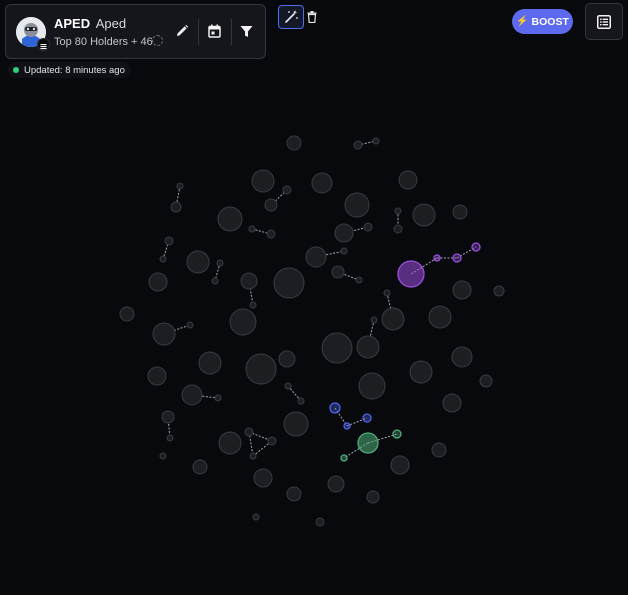 This screenshot has width=628, height=595. Describe the element at coordinates (312, 17) in the screenshot. I see `trash-button` at that location.